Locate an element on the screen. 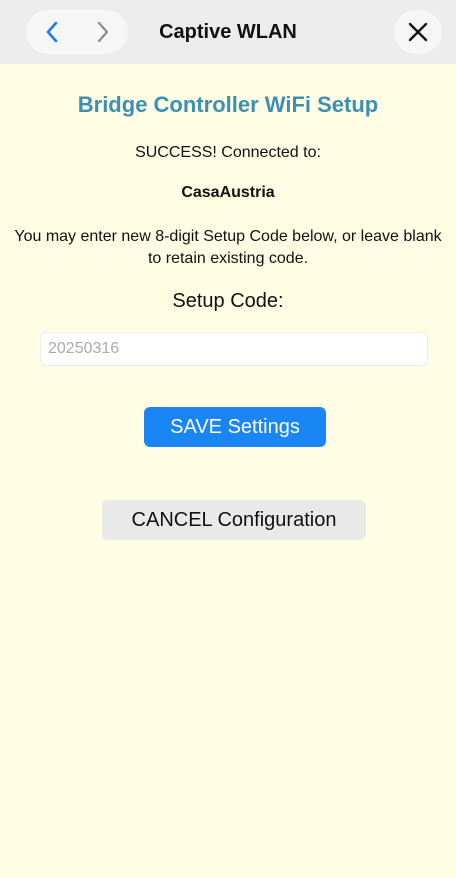 This screenshot has height=878, width=456. window-title: Captive WLAN is located at coordinates (228, 32).